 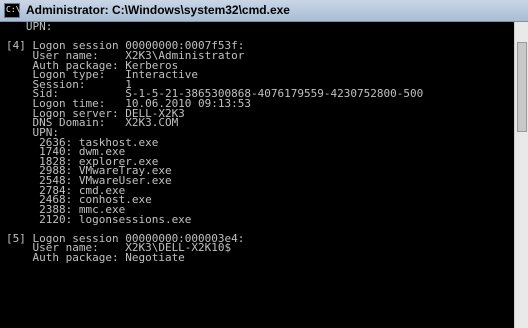 What do you see at coordinates (521, 175) in the screenshot?
I see `vertical-scrollbar` at bounding box center [521, 175].